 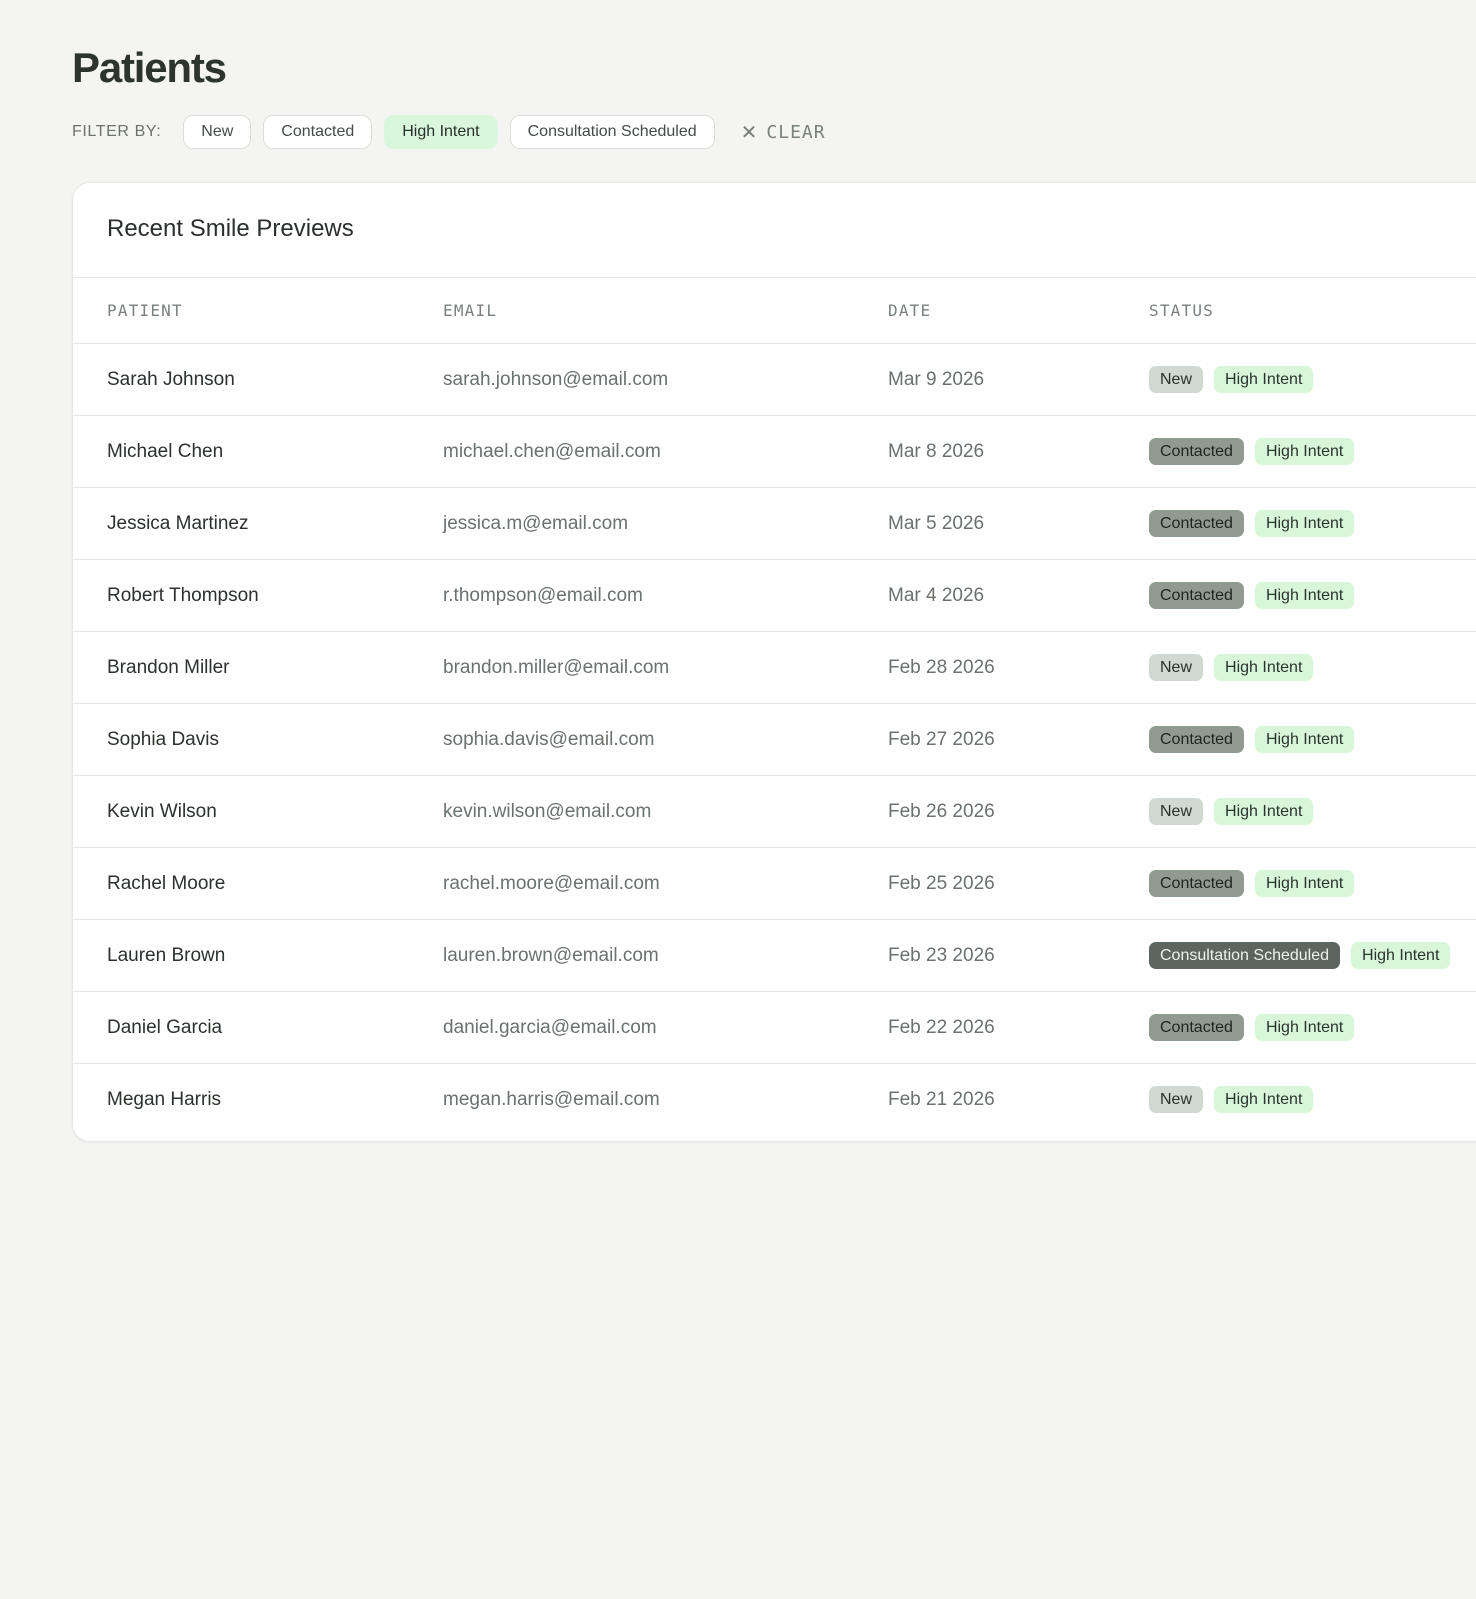 I want to click on filter-chip-new: New, so click(x=217, y=132).